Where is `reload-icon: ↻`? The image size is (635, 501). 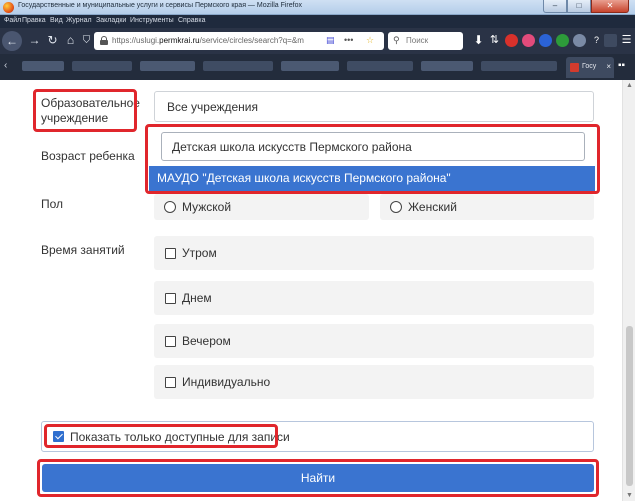 reload-icon: ↻ is located at coordinates (52, 40).